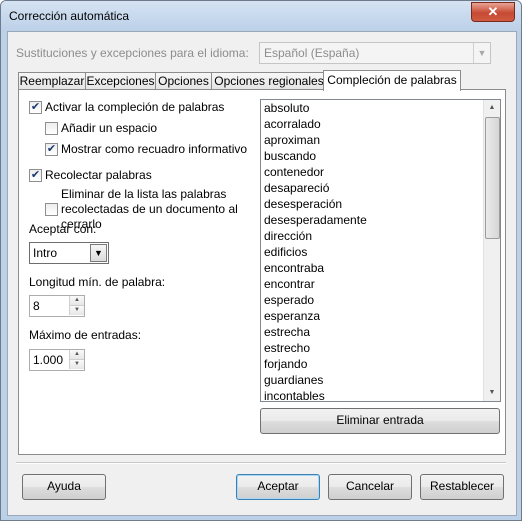  I want to click on max-entries-stepper: 1.000 ▲ ▼, so click(57, 360).